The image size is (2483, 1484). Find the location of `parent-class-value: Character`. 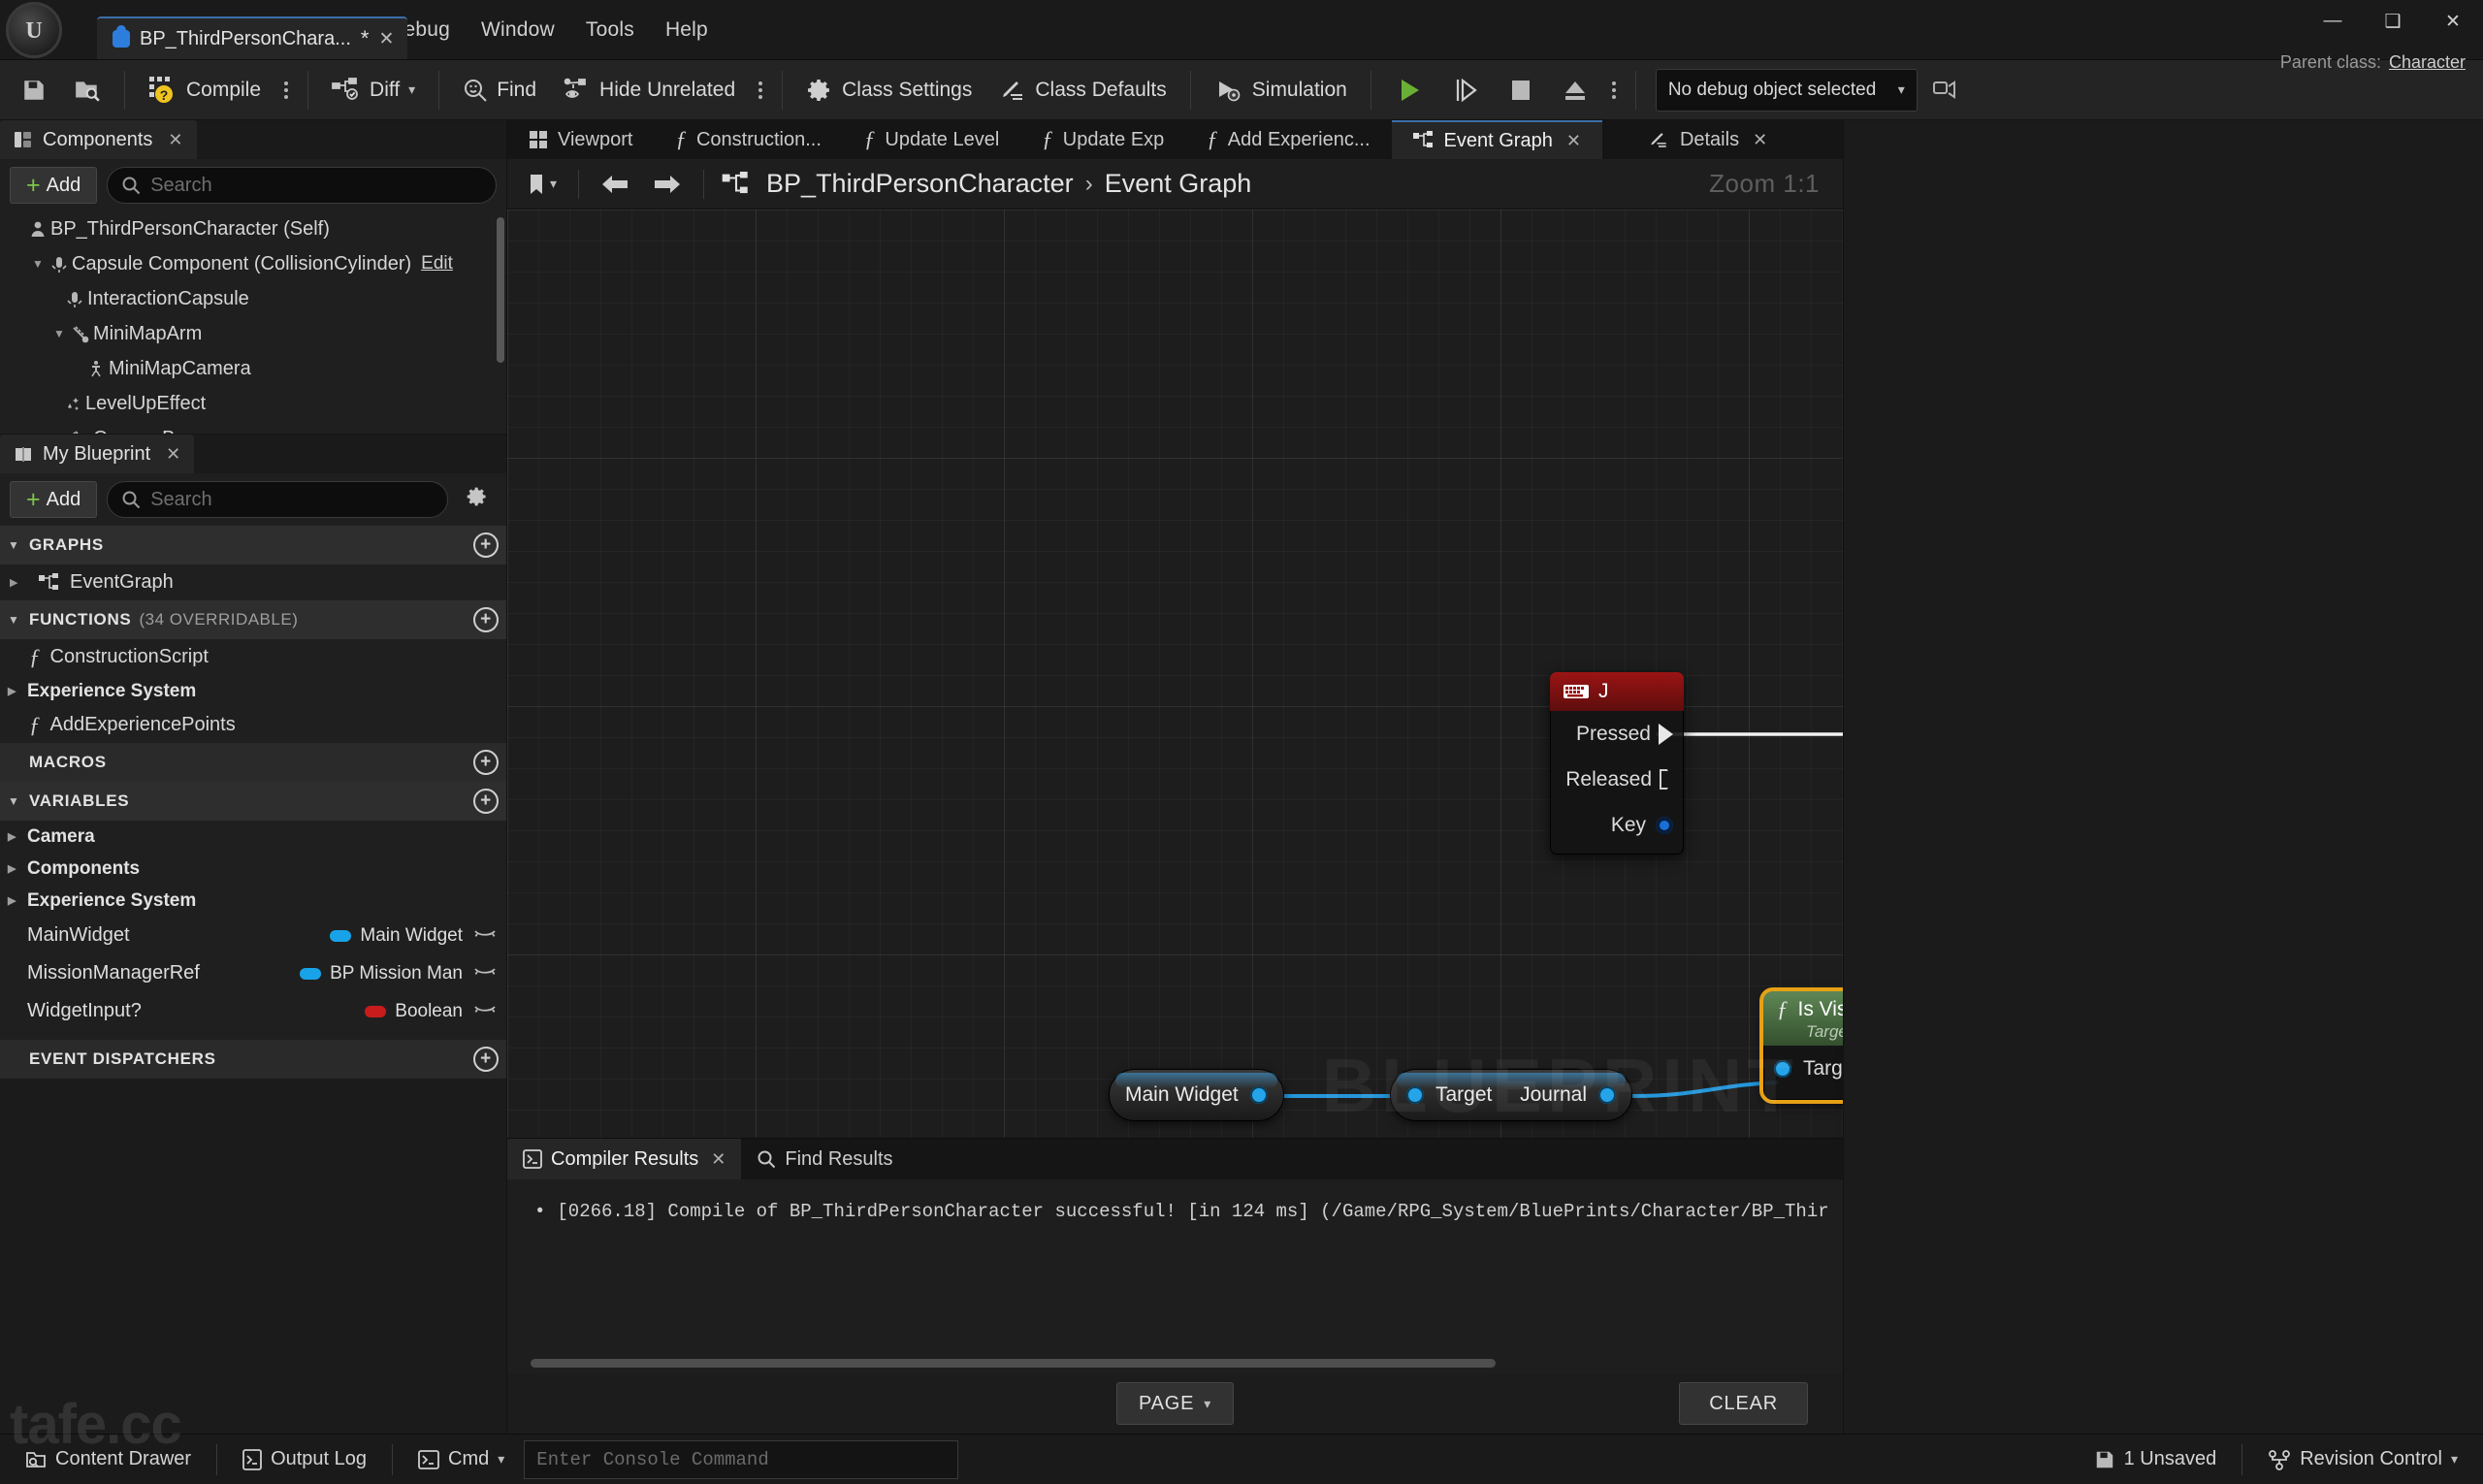

parent-class-value: Character is located at coordinates (2428, 62).